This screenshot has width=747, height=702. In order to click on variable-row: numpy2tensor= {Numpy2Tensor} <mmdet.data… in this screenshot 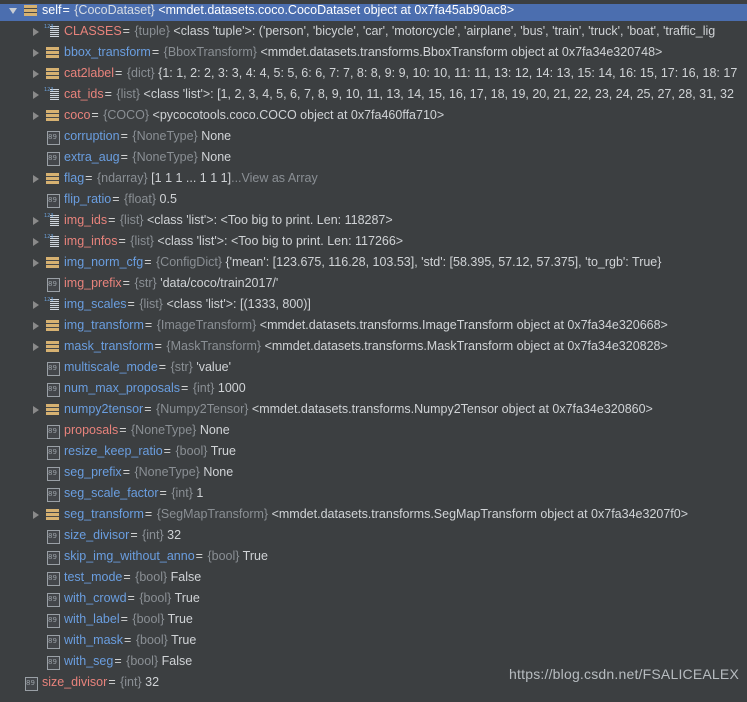, I will do `click(373, 409)`.